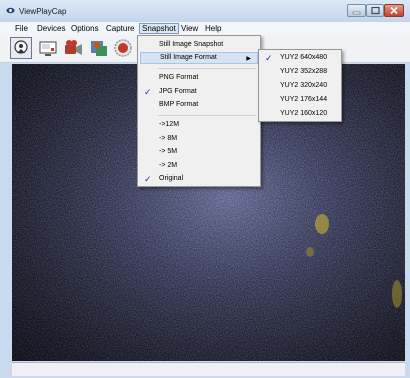 The image size is (410, 378). Describe the element at coordinates (85, 28) in the screenshot. I see `menu-options: Options` at that location.